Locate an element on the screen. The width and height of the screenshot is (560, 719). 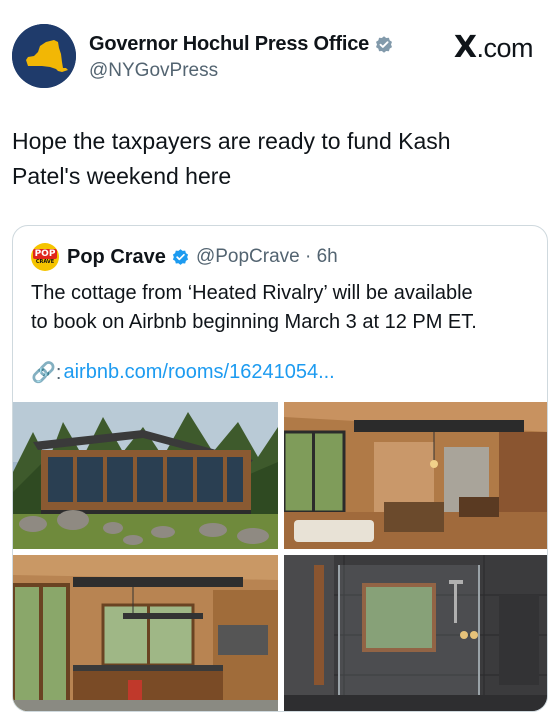
quoted-handle-time: @PopCrave · 6h is located at coordinates (267, 257).